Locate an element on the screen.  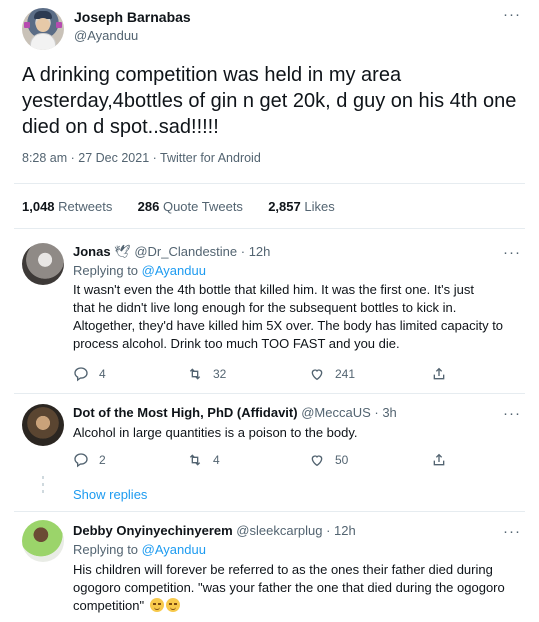
retweet-button: 32 is located at coordinates (206, 374).